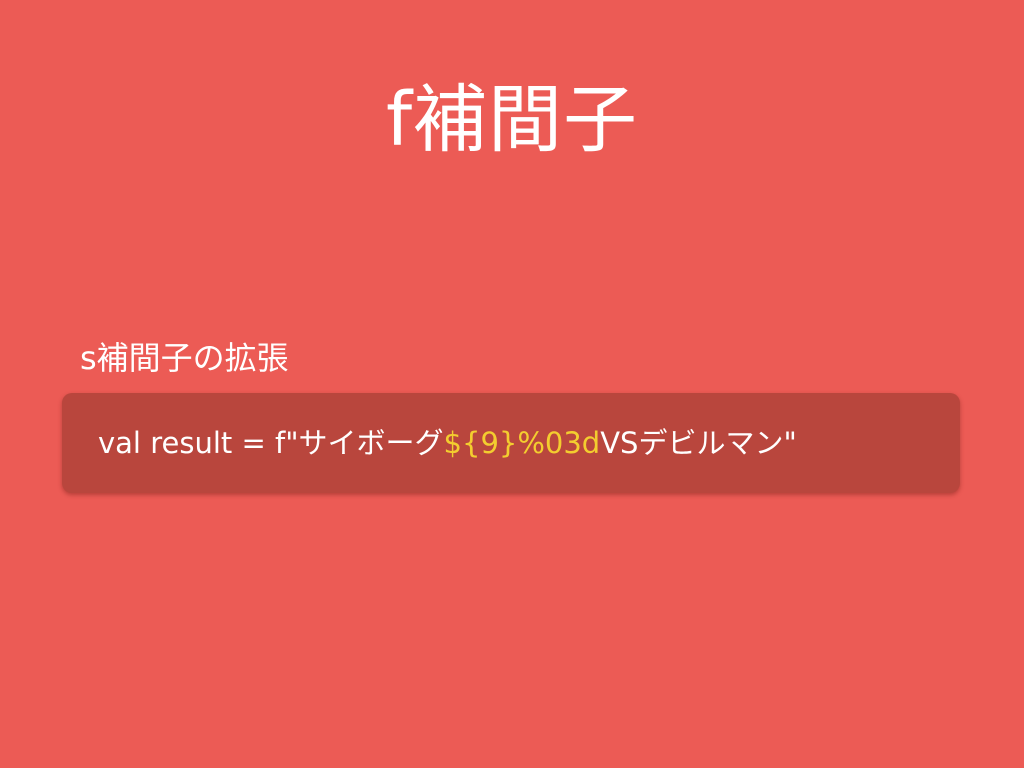  Describe the element at coordinates (512, 120) in the screenshot. I see `slide-title: f補間子` at that location.